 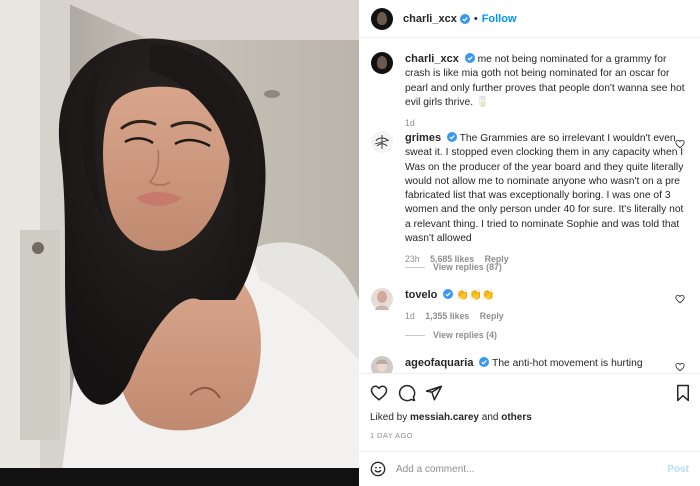 I want to click on author-username: charli_xcx, so click(x=430, y=19).